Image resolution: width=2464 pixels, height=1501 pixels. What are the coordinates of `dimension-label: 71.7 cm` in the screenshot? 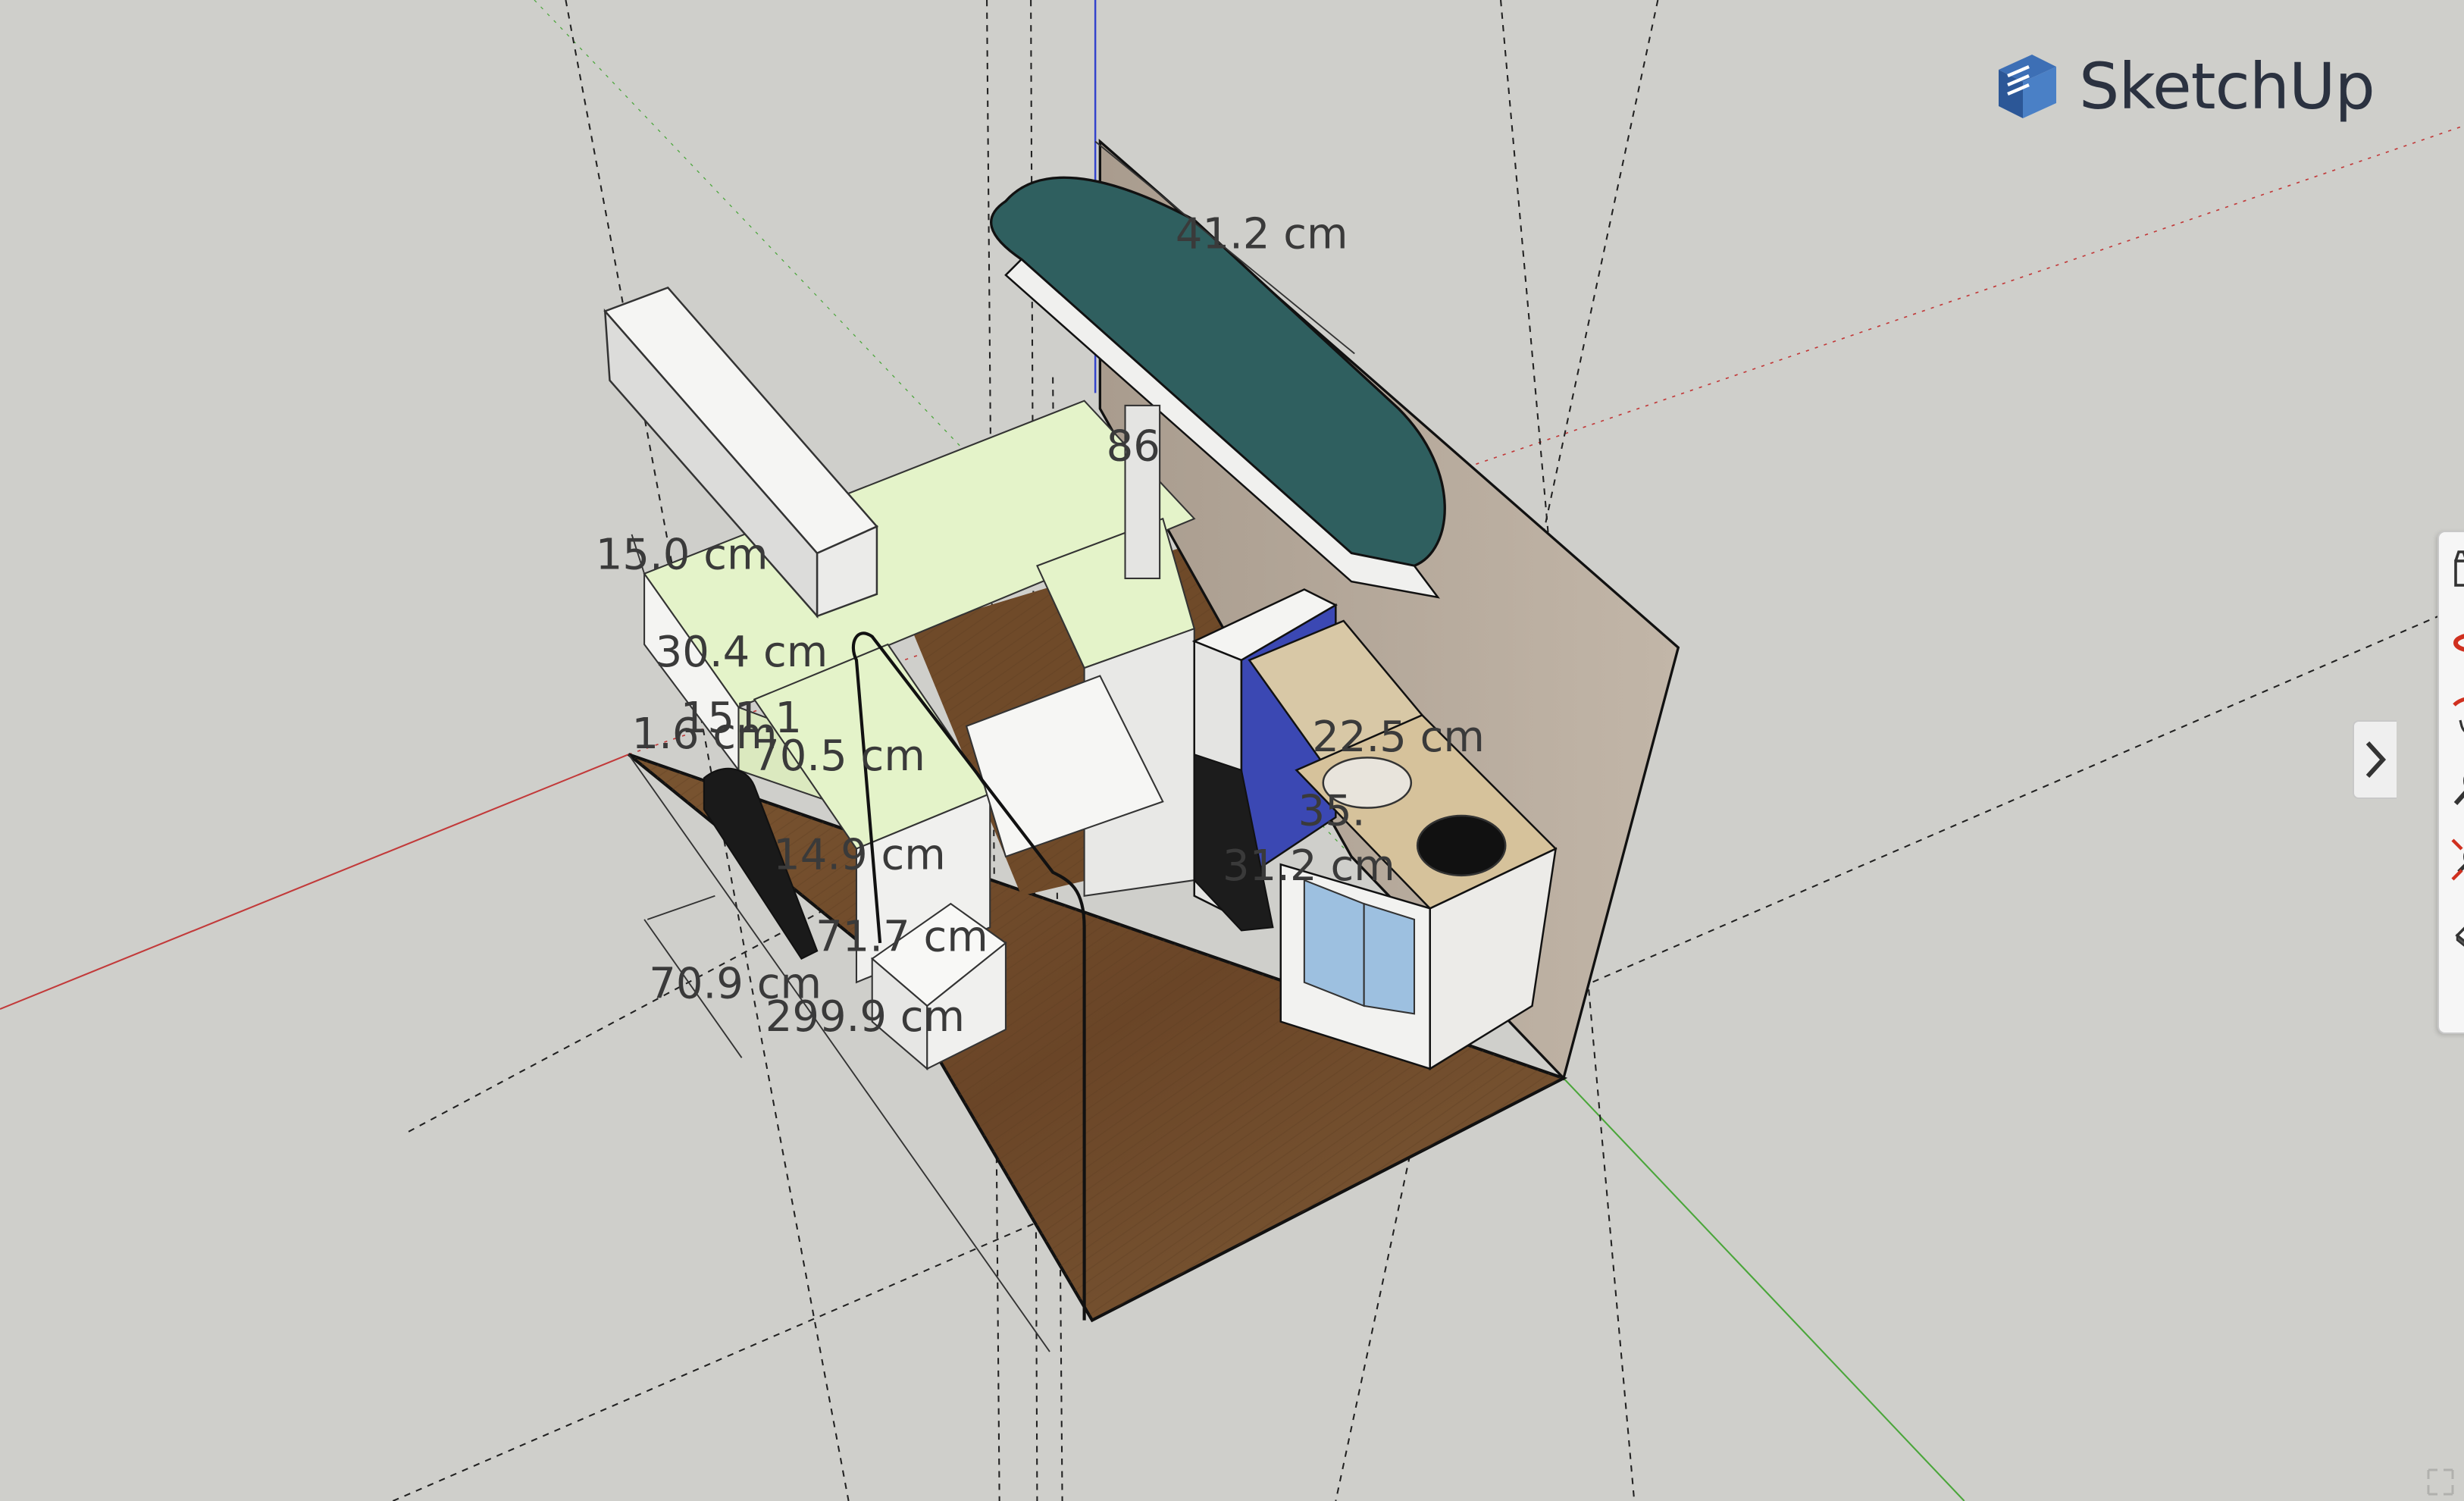 It's located at (902, 937).